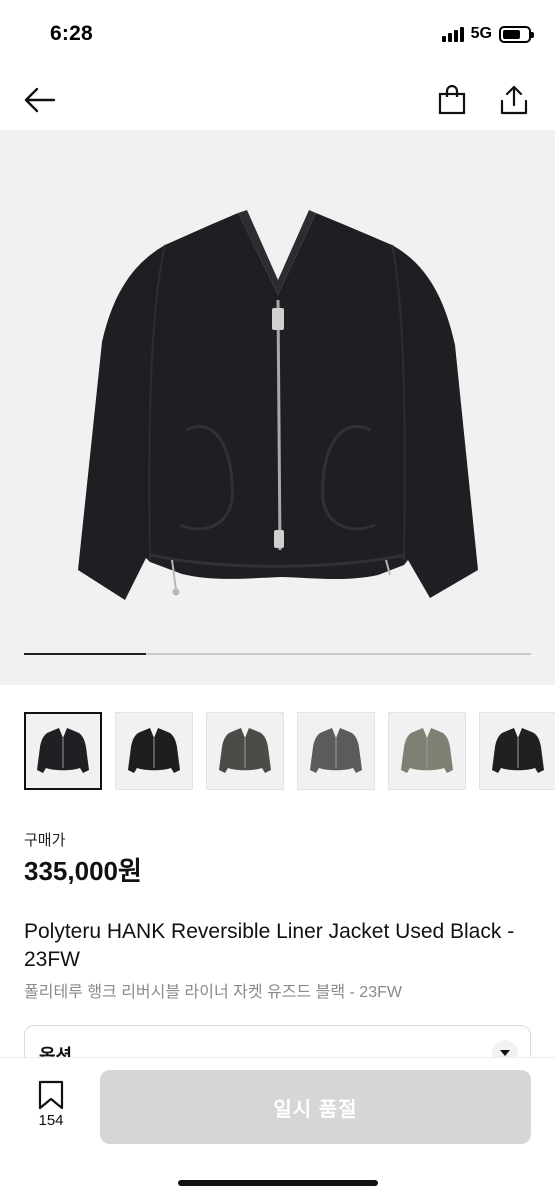 The width and height of the screenshot is (555, 1200). What do you see at coordinates (289, 751) in the screenshot?
I see `thumbnail-strip` at bounding box center [289, 751].